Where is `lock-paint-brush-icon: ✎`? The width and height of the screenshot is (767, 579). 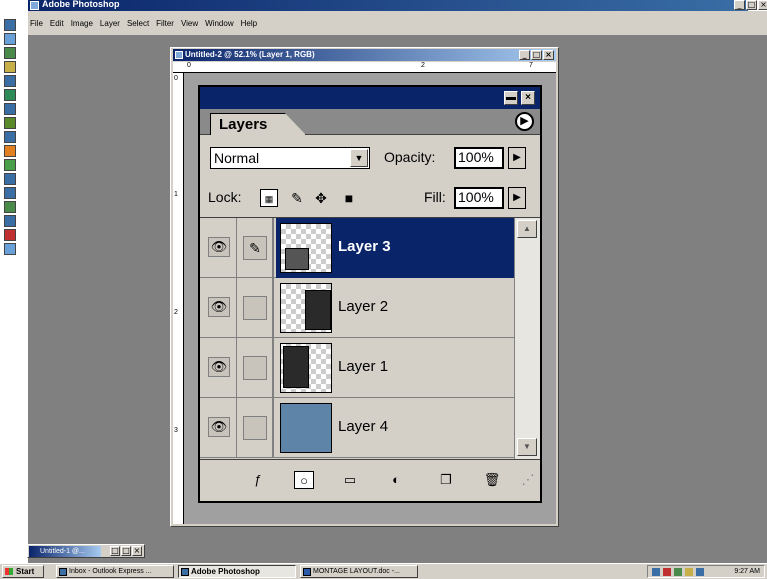
lock-paint-brush-icon: ✎ is located at coordinates (297, 198).